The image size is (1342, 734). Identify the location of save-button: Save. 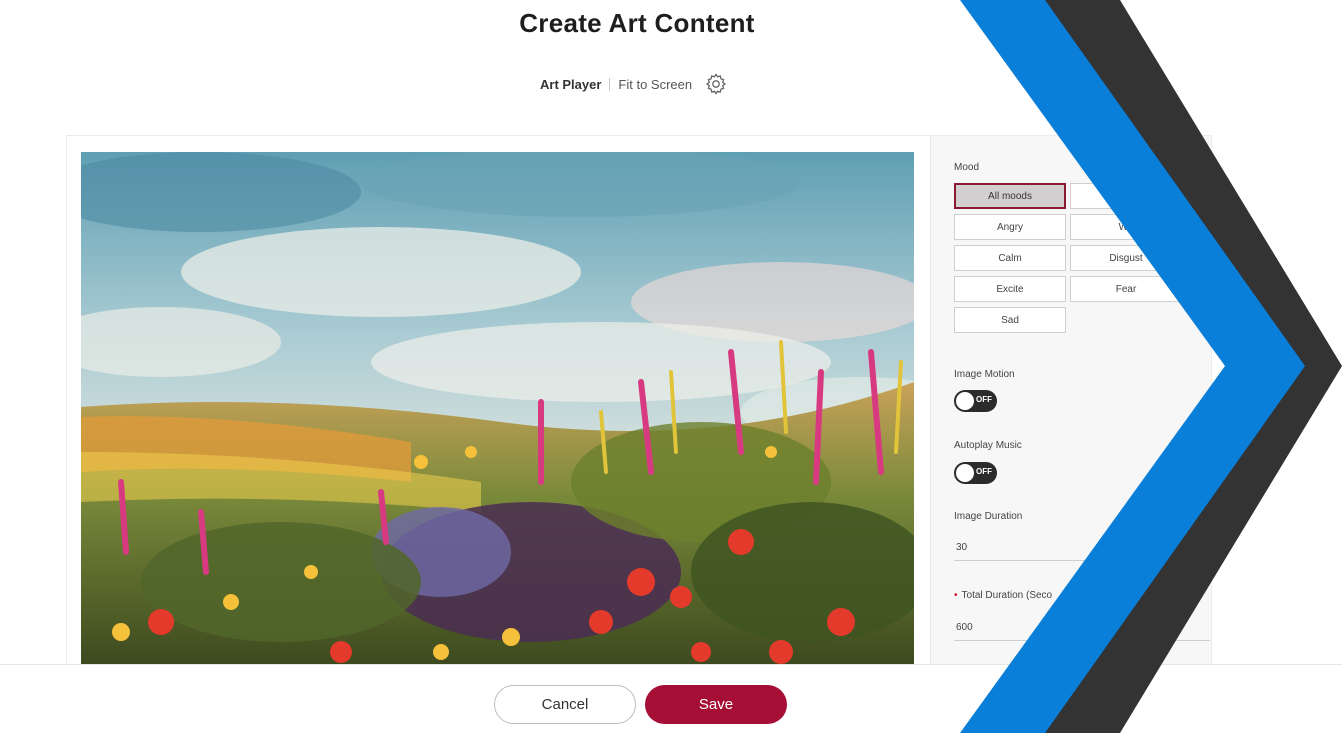
(716, 704).